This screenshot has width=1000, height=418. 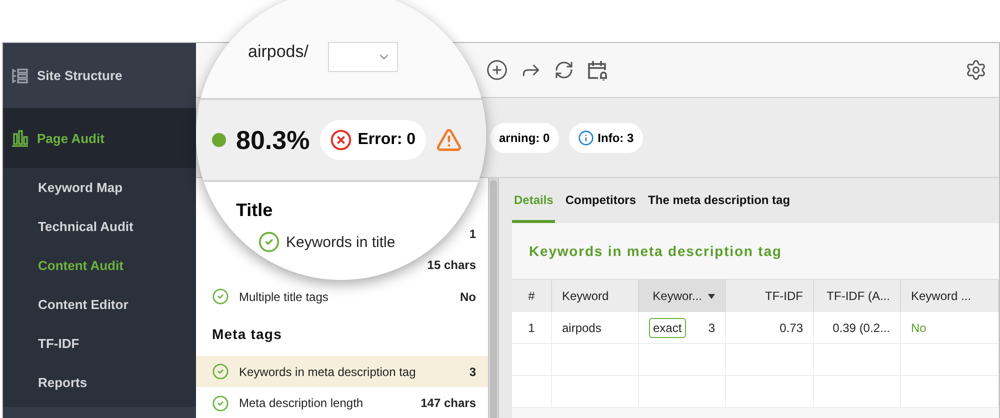 I want to click on tab: The meta description tag, so click(x=719, y=208).